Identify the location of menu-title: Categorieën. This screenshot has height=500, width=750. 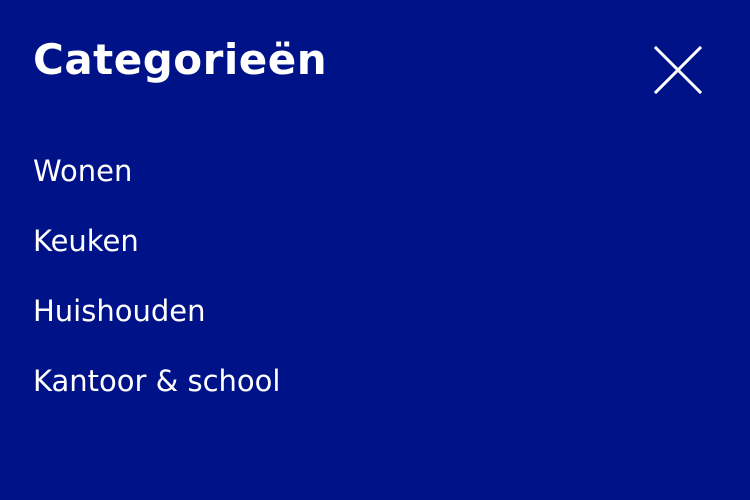
(180, 59).